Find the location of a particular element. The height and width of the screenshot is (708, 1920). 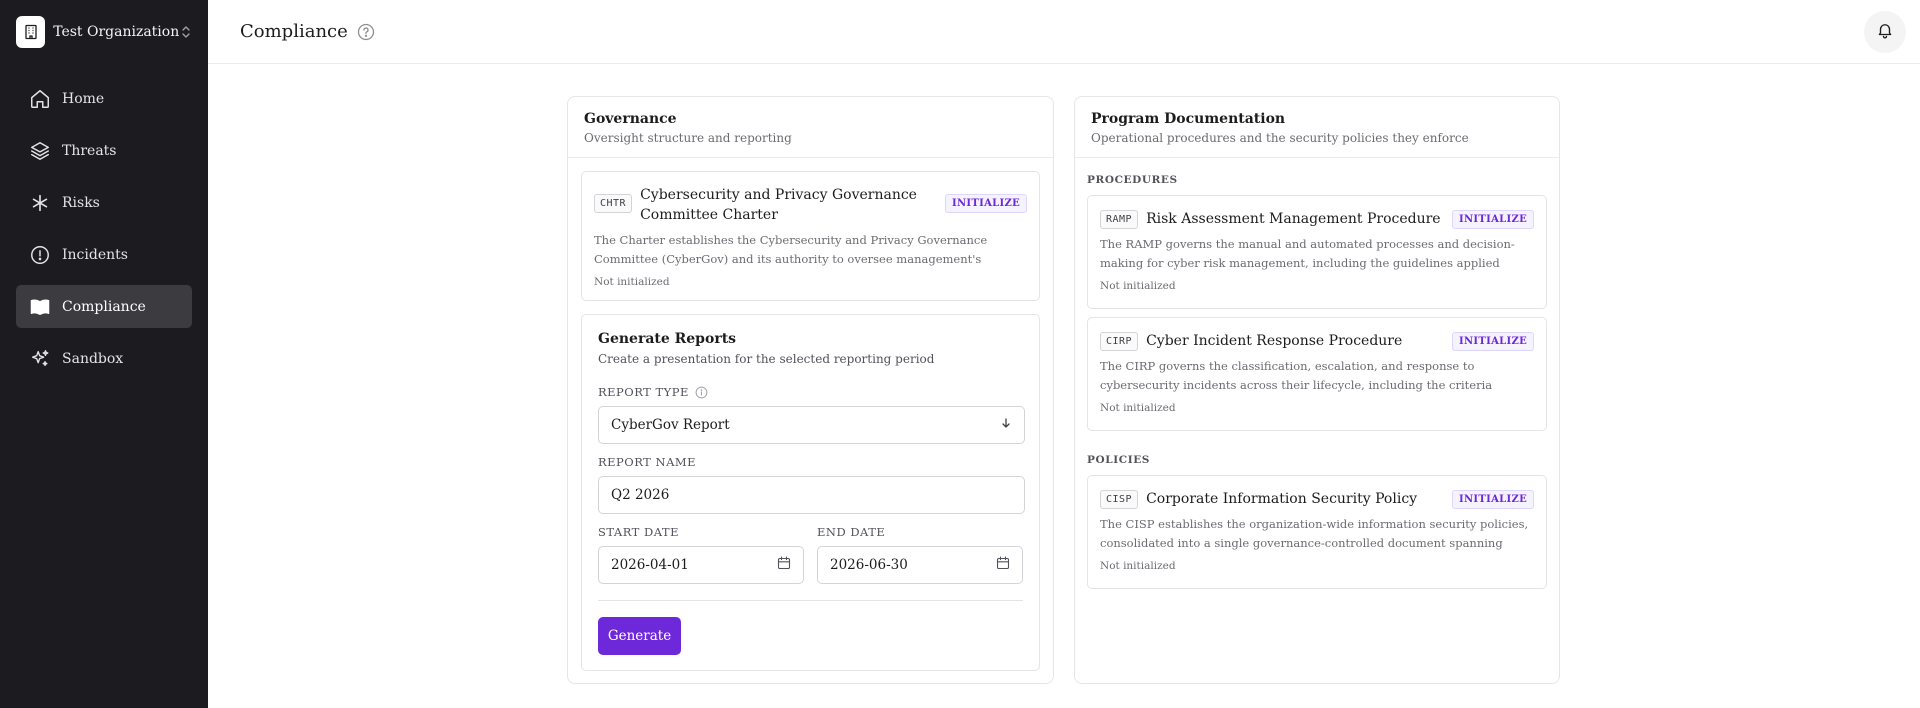

sidebar-item-label: Compliance is located at coordinates (104, 306).